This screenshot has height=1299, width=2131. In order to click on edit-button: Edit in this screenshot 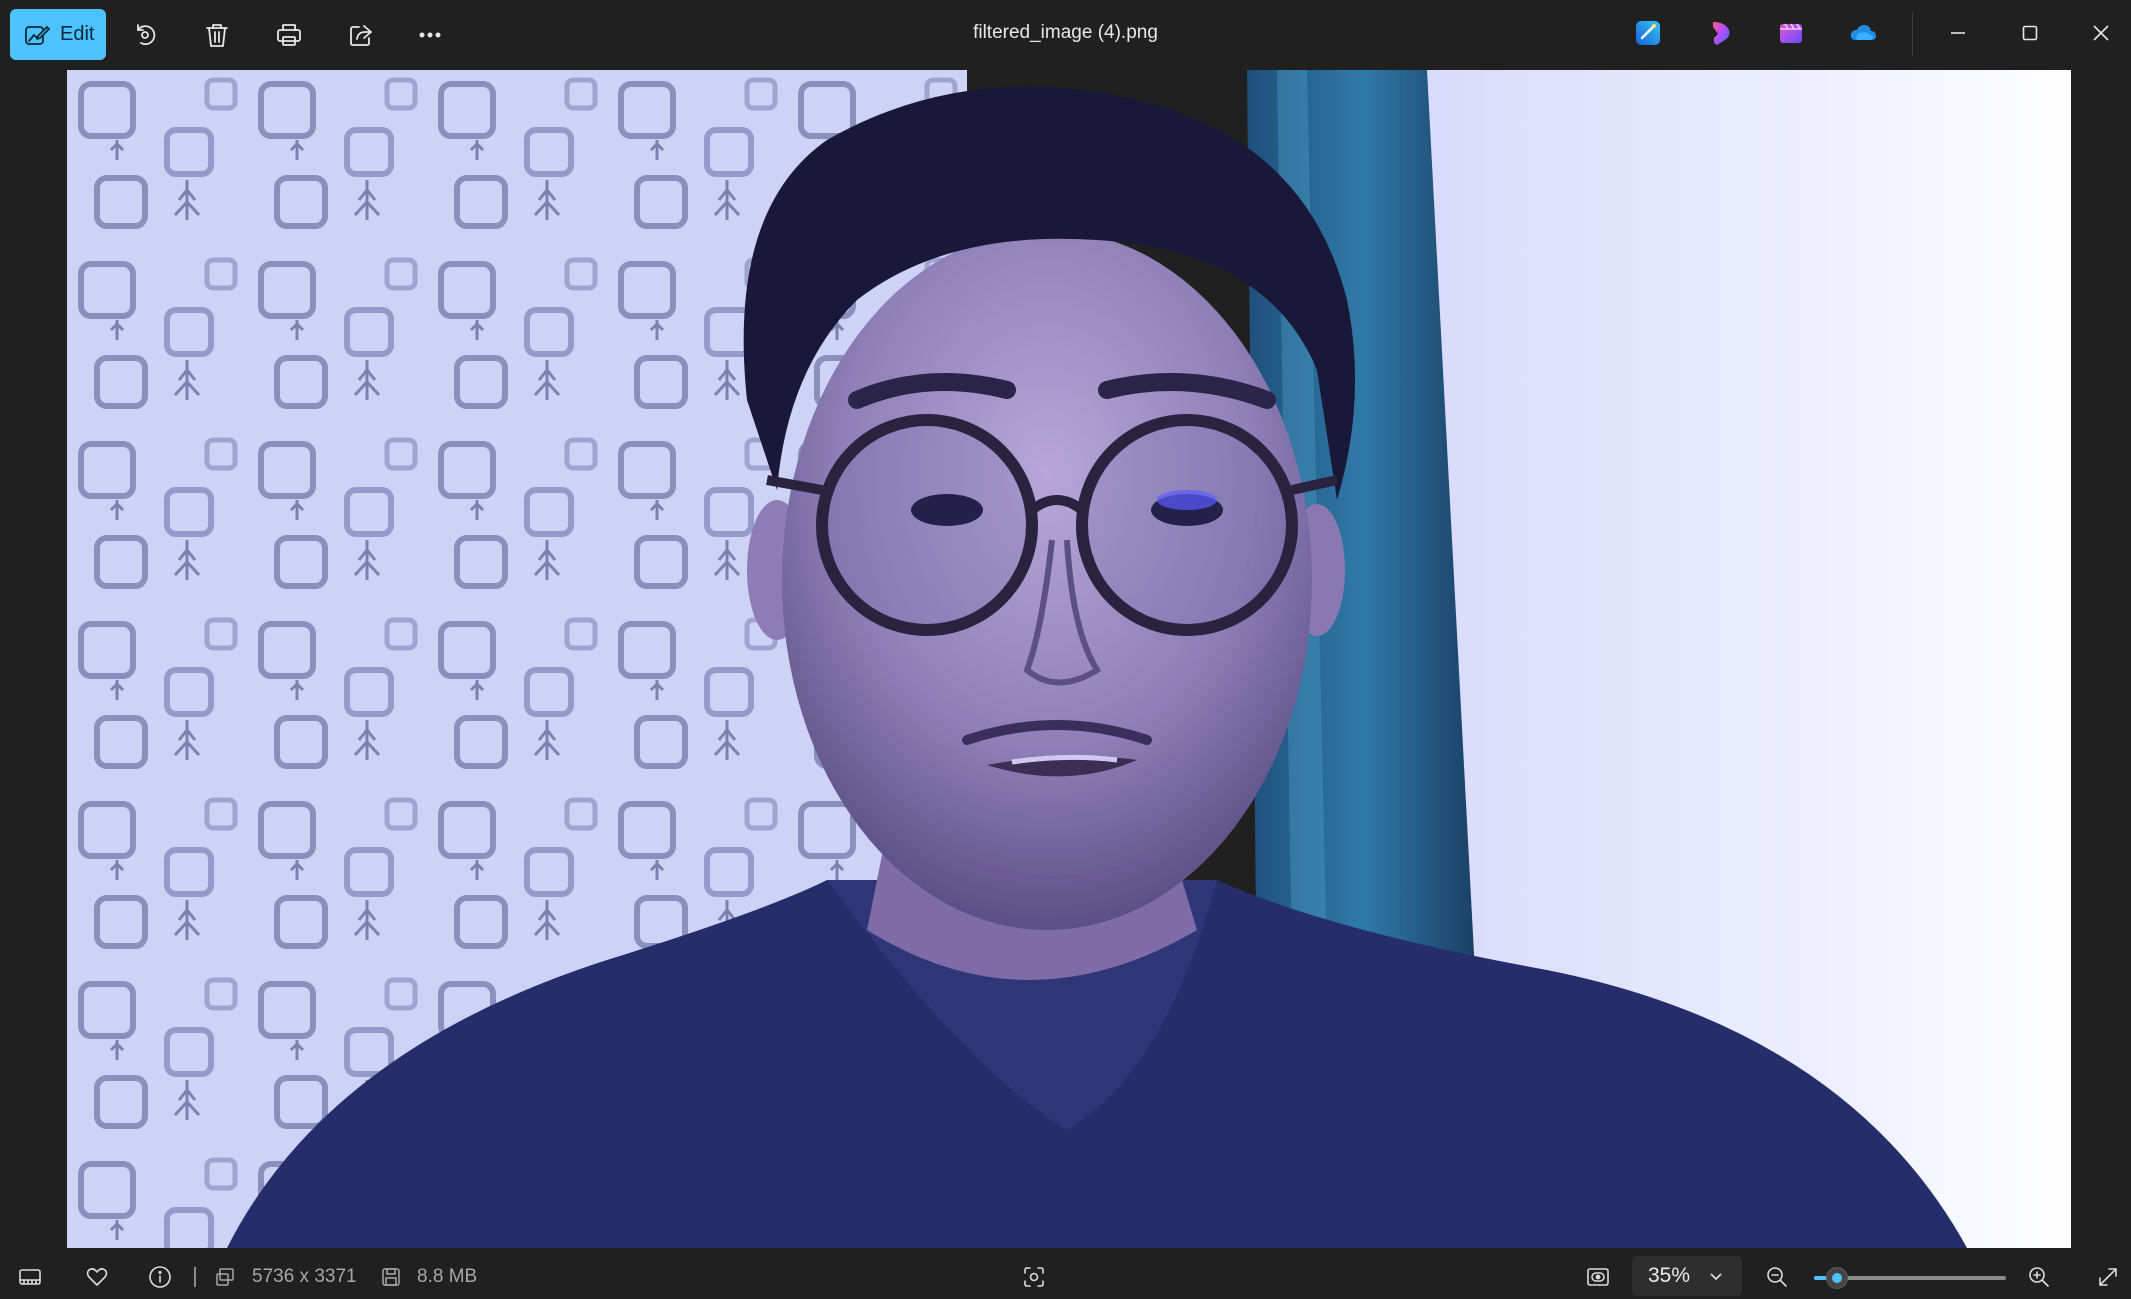, I will do `click(58, 34)`.